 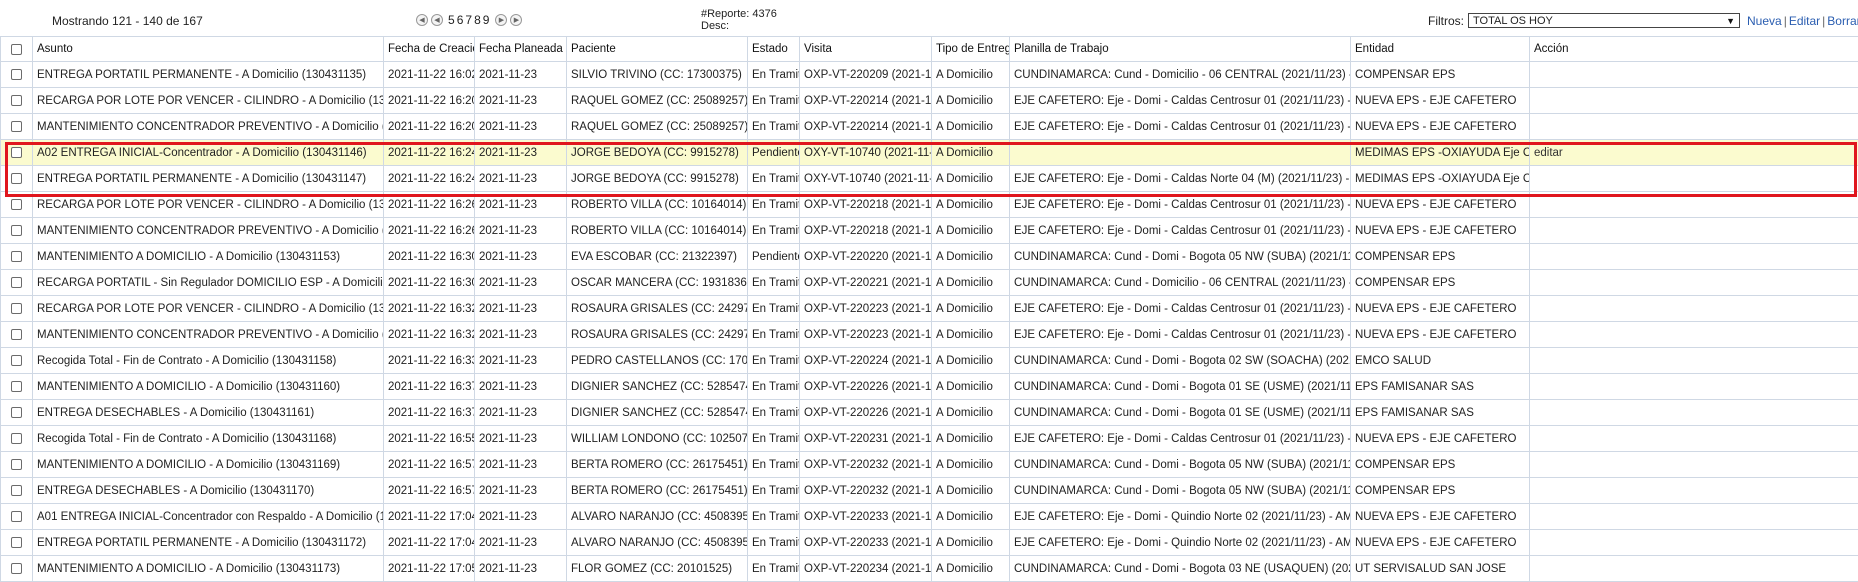 What do you see at coordinates (657, 100) in the screenshot?
I see `cell-paciente: RAQUEL GOMEZ (CC: 25089257)` at bounding box center [657, 100].